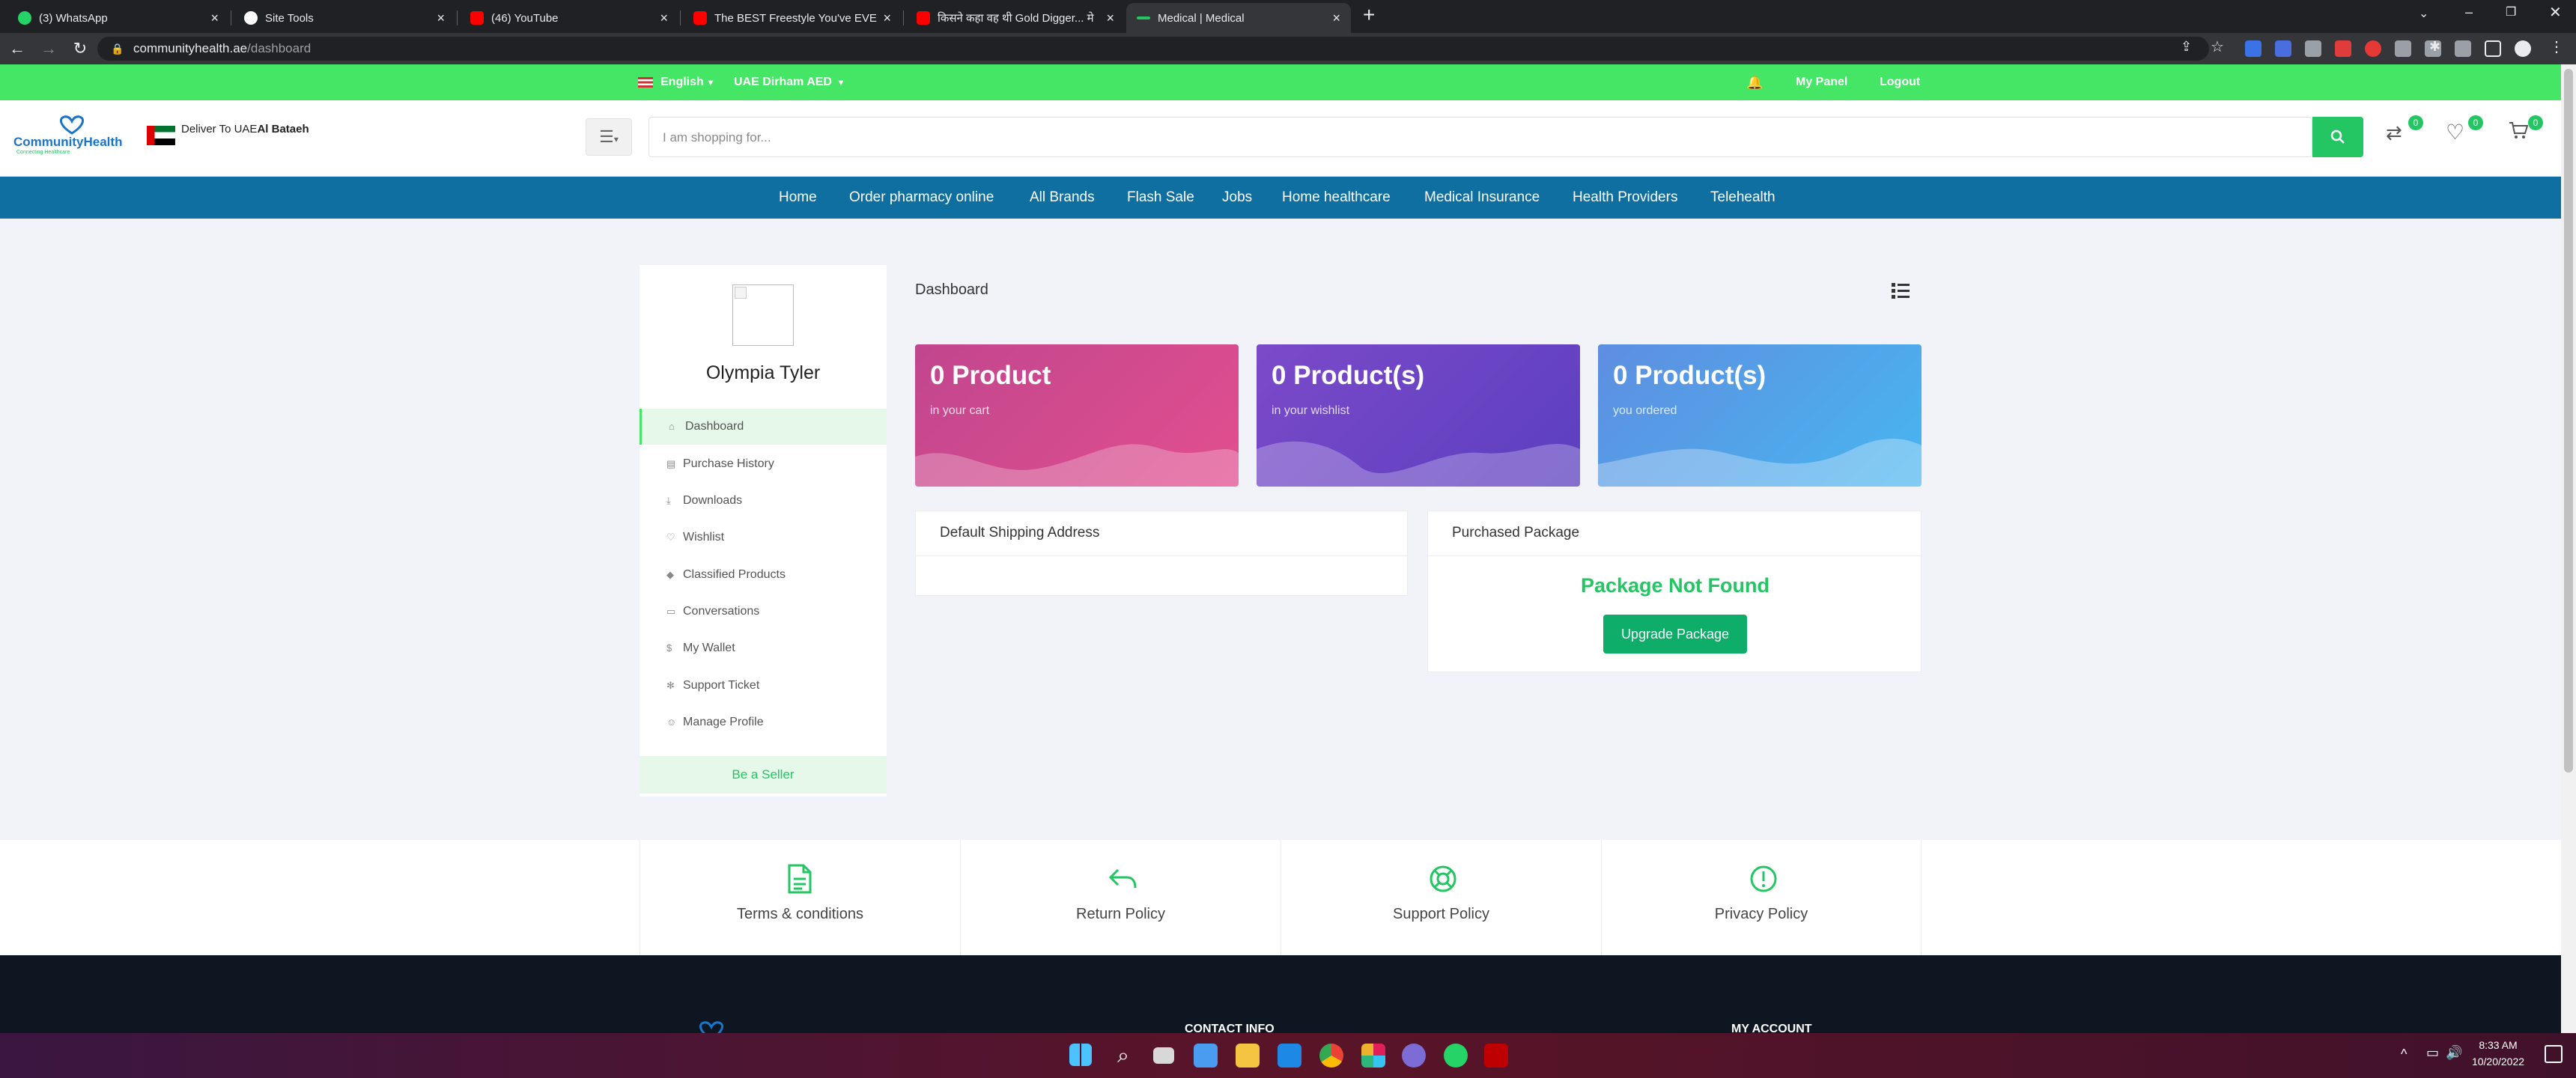 This screenshot has width=2576, height=1078. I want to click on logout-link: Logout, so click(1900, 82).